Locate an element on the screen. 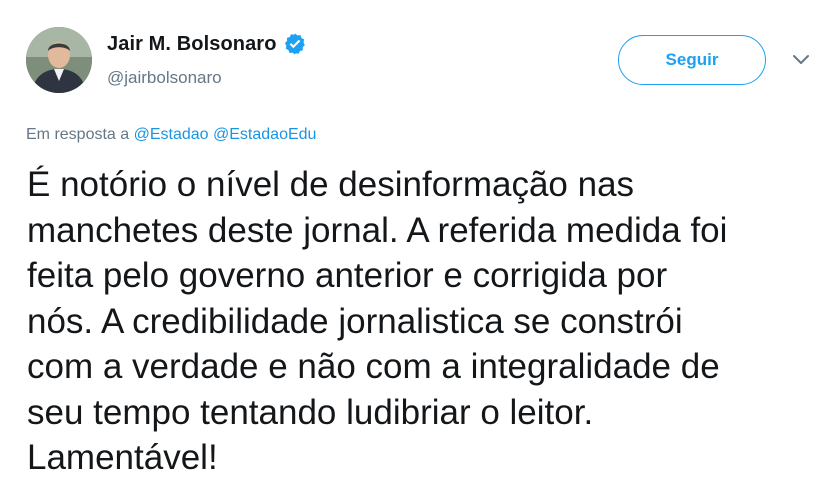 This screenshot has width=840, height=499. tweet-text-line: É notório o nível de desinformação nas is located at coordinates (331, 184).